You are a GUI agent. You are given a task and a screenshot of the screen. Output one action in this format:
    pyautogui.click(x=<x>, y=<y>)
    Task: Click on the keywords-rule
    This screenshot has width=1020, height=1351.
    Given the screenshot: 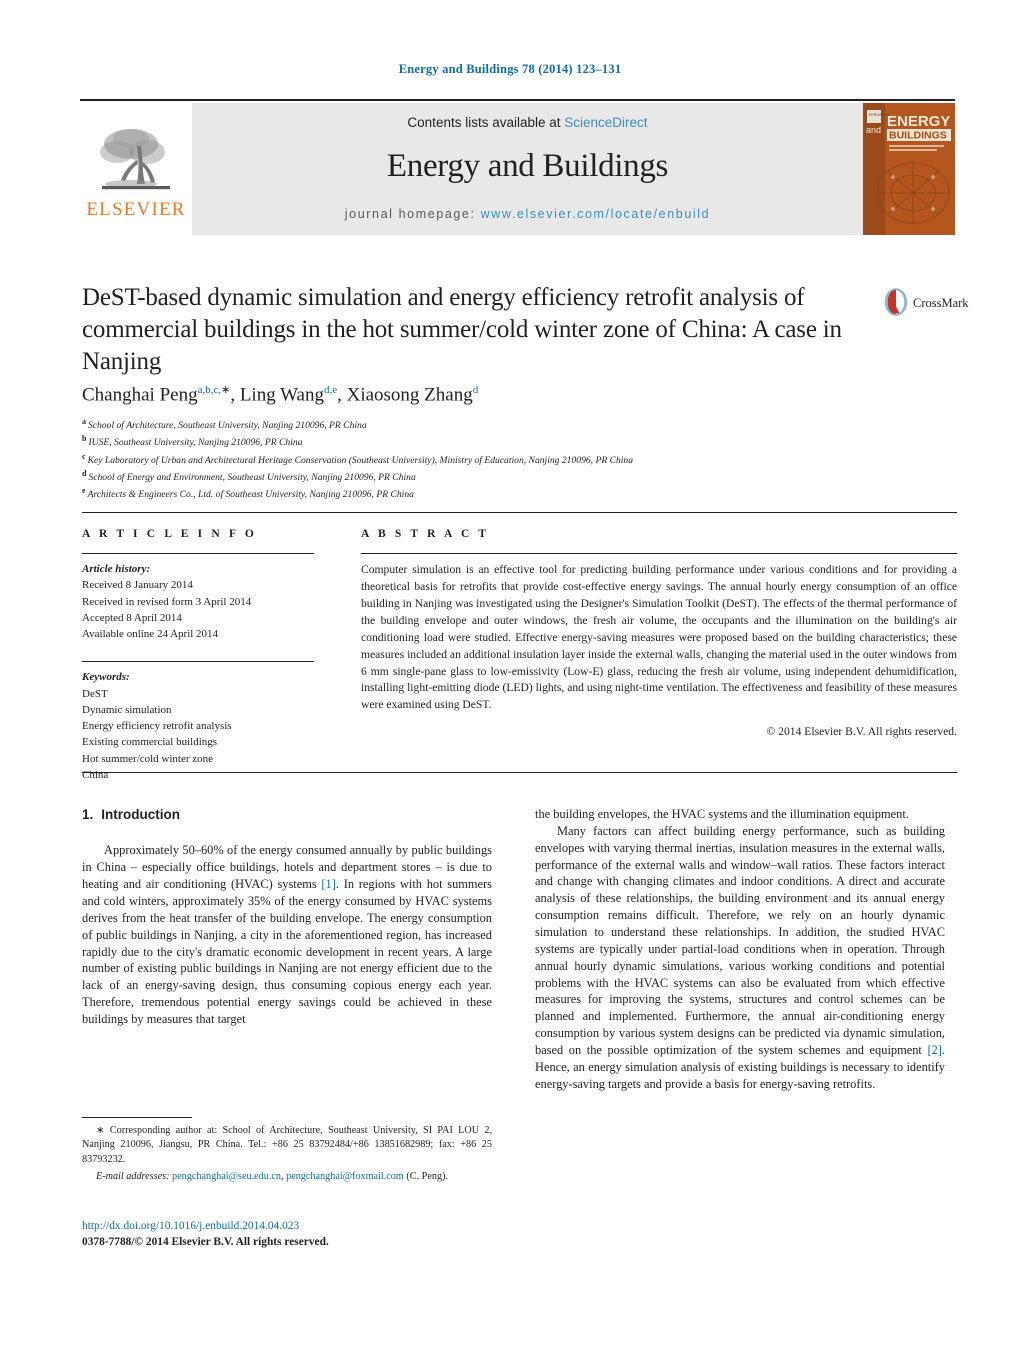 What is the action you would take?
    pyautogui.click(x=198, y=662)
    